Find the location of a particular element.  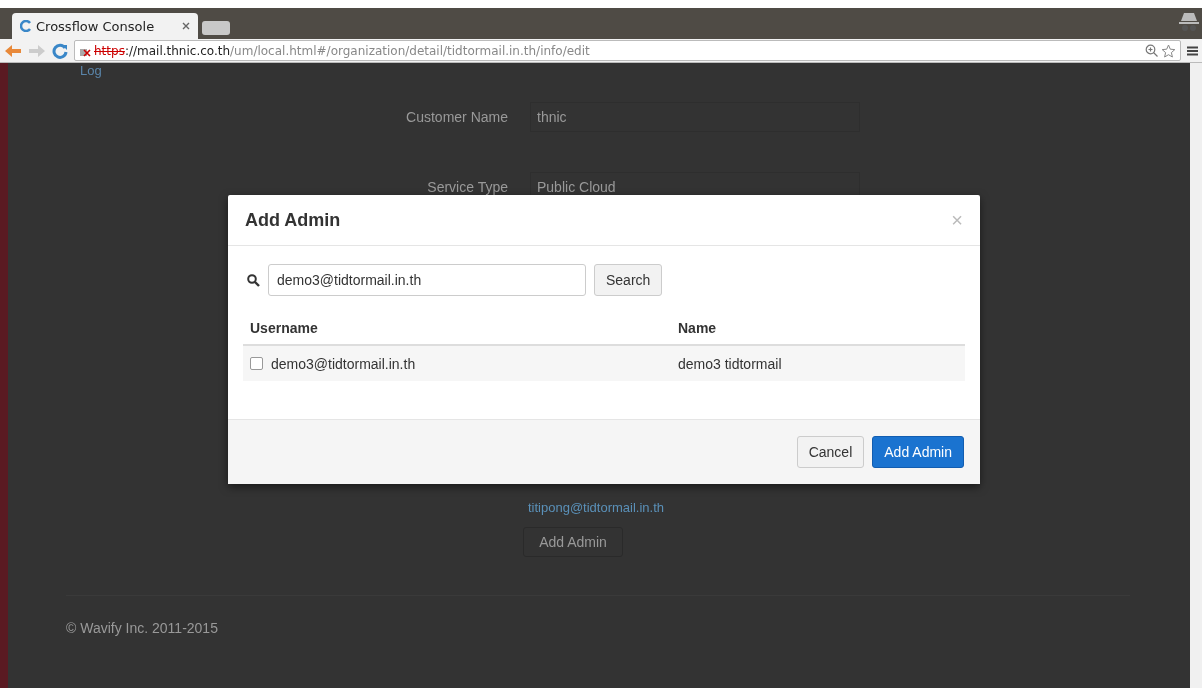

search-button: Search is located at coordinates (628, 280).